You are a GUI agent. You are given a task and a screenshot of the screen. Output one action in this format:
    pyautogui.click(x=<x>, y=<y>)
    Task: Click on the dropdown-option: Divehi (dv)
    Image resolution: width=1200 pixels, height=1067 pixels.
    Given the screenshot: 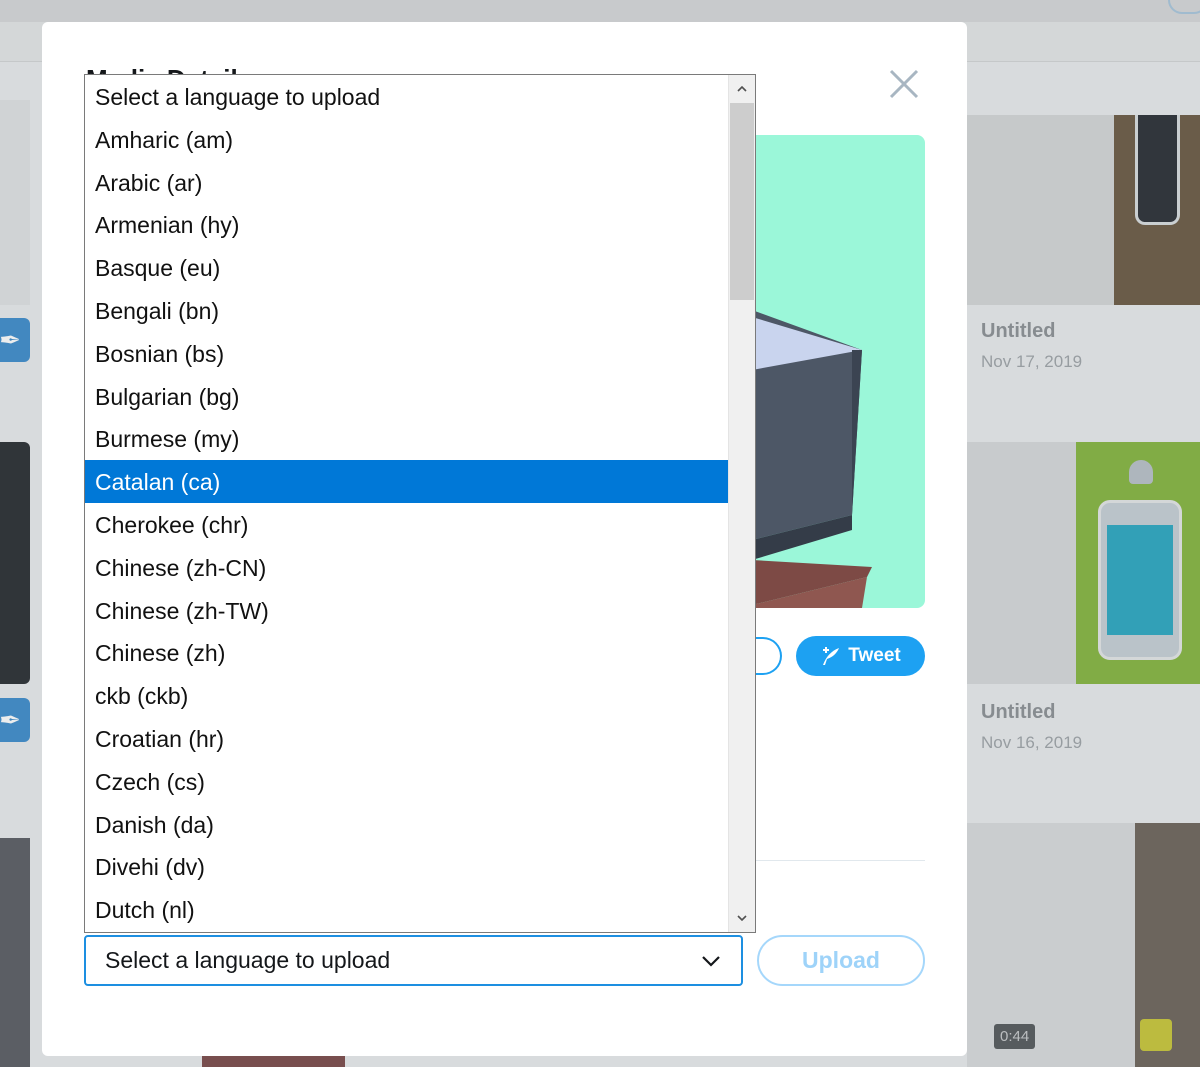 What is the action you would take?
    pyautogui.click(x=406, y=866)
    